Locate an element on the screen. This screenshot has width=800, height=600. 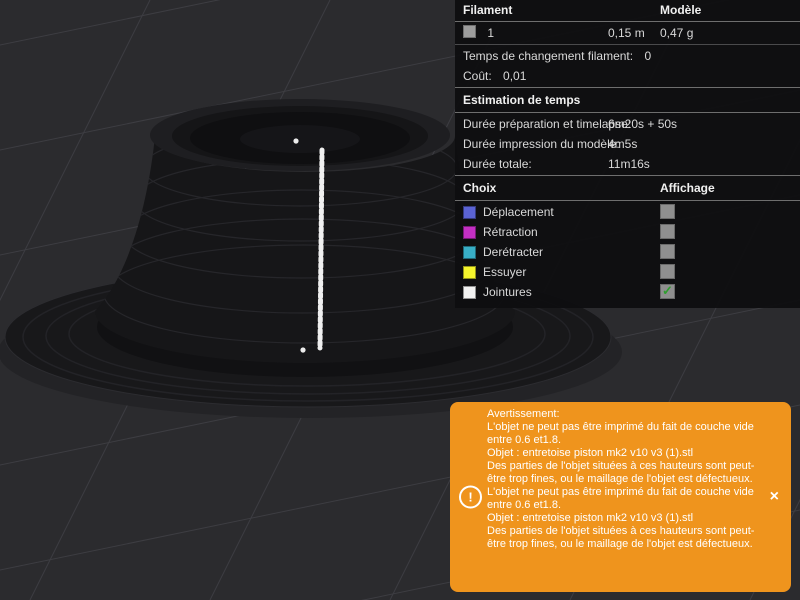
retraction-color-swatch is located at coordinates (469, 232).